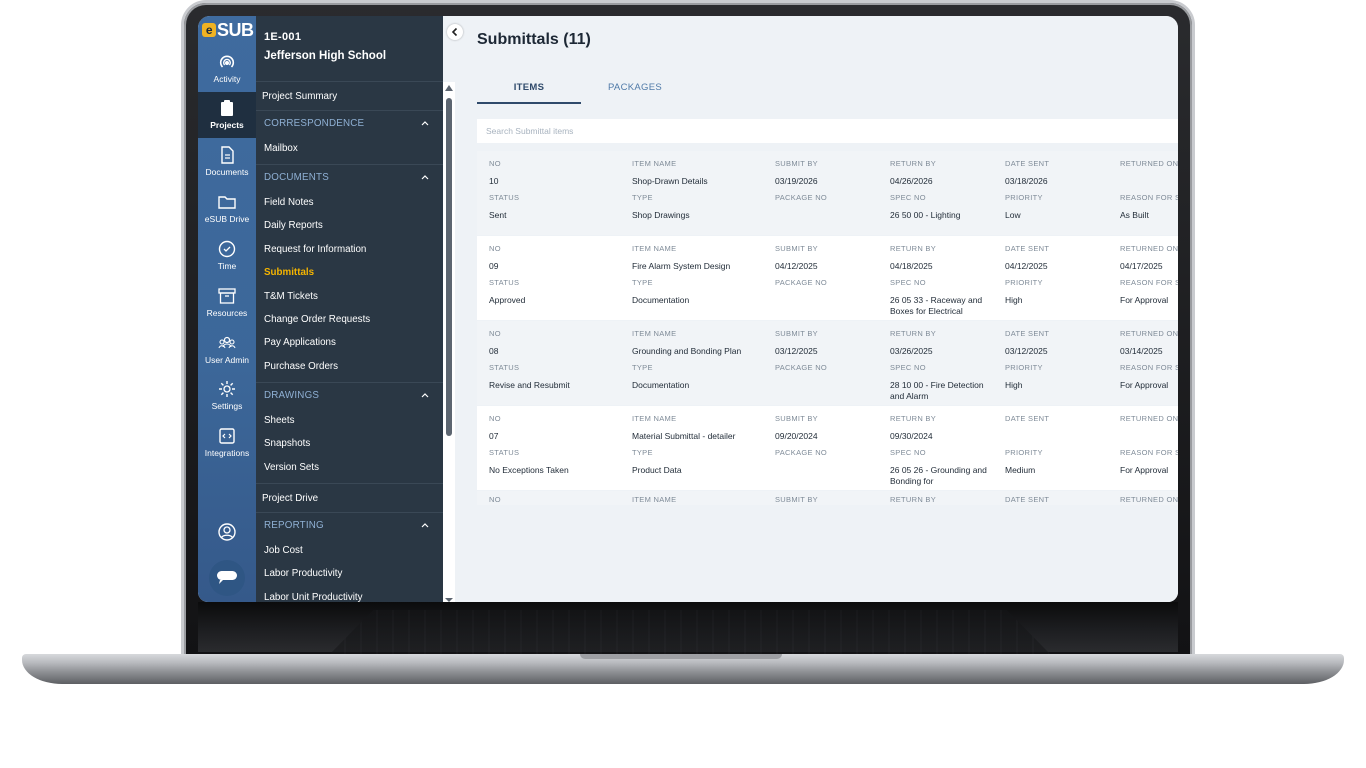  Describe the element at coordinates (296, 177) in the screenshot. I see `section-documents: DOCUMENTS` at that location.